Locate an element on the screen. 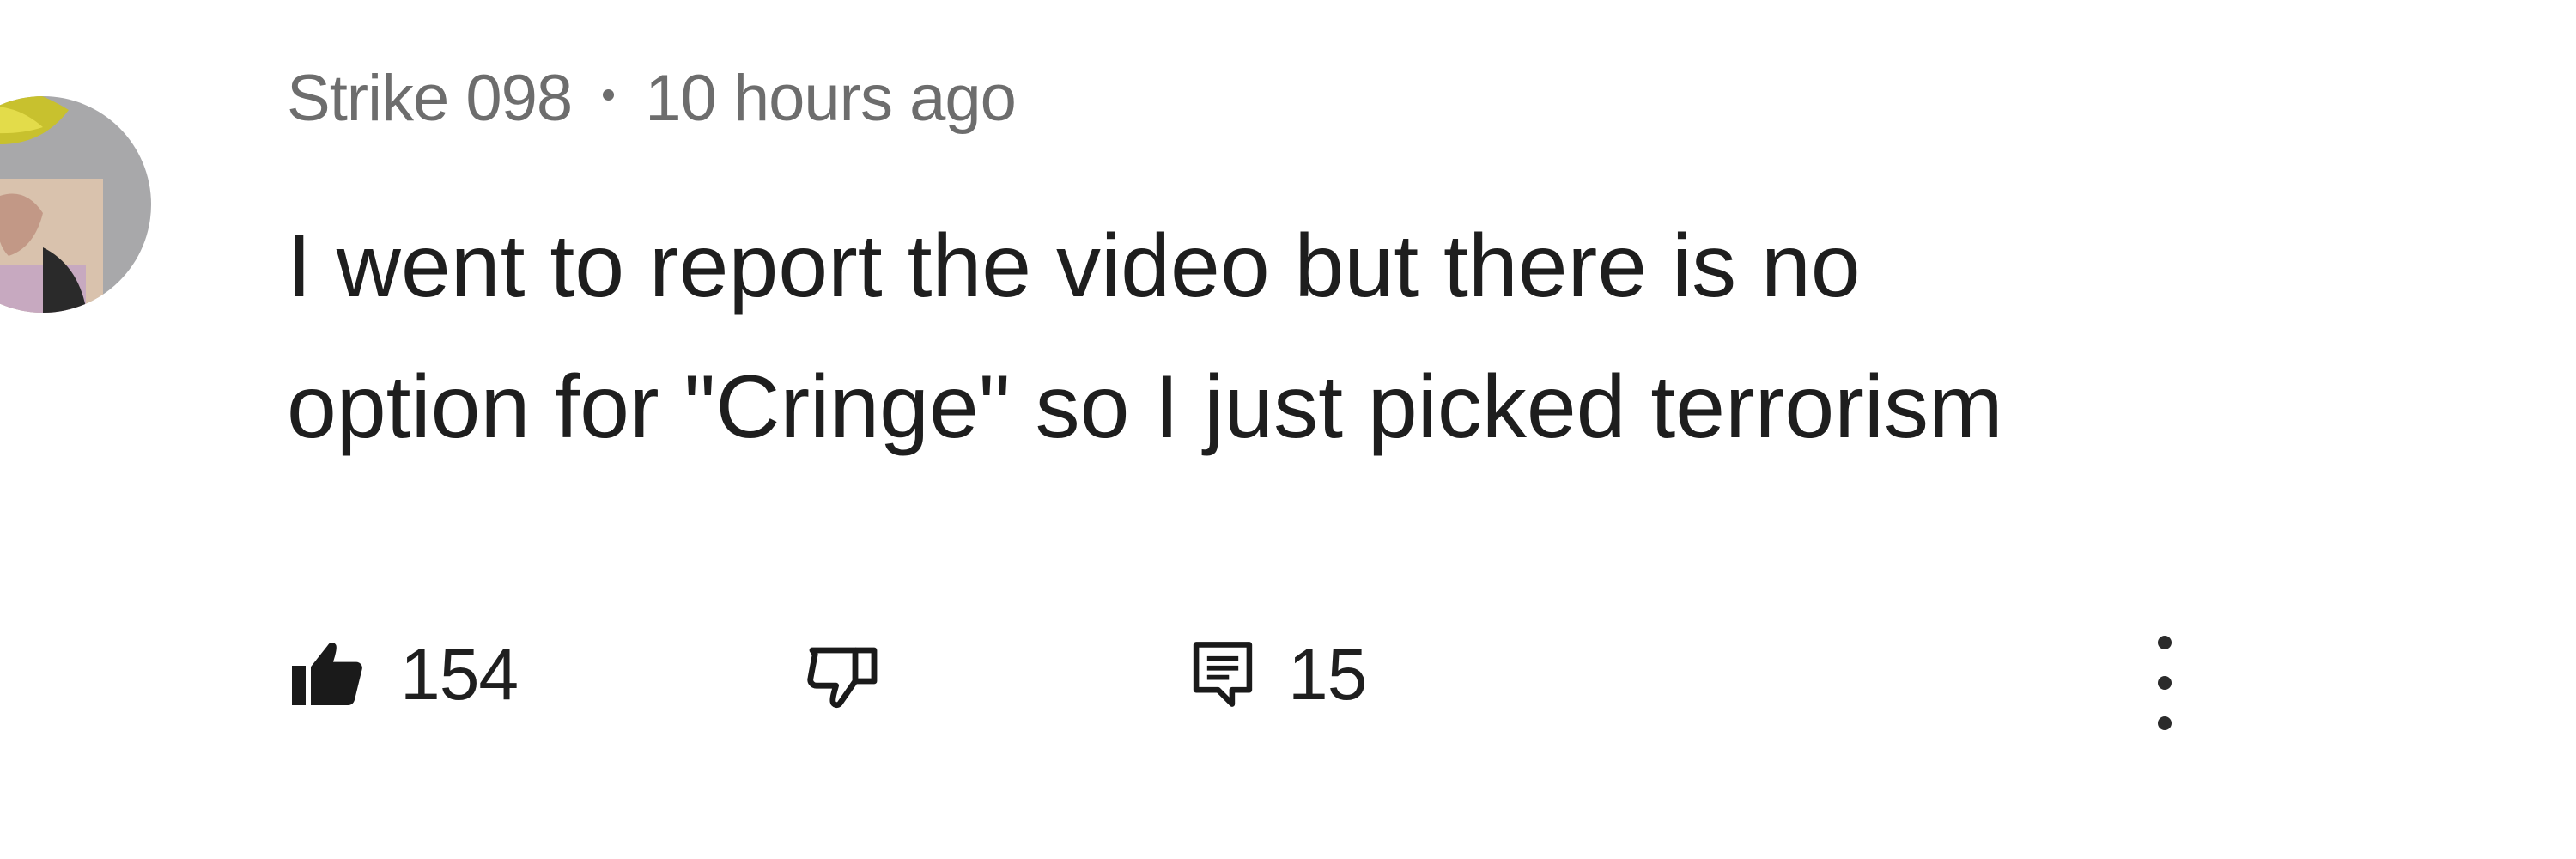 The image size is (2576, 859). dislike-button is located at coordinates (843, 674).